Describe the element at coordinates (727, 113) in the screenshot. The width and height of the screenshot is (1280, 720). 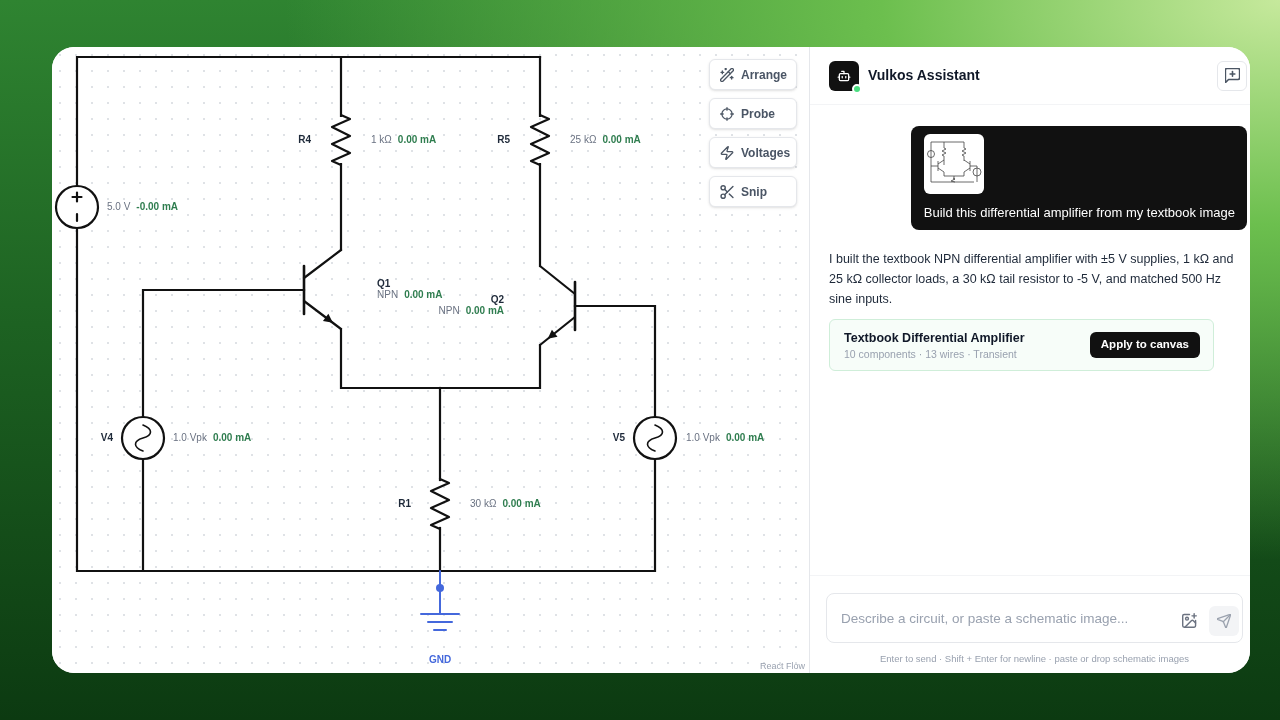
I see `crosshair-icon` at that location.